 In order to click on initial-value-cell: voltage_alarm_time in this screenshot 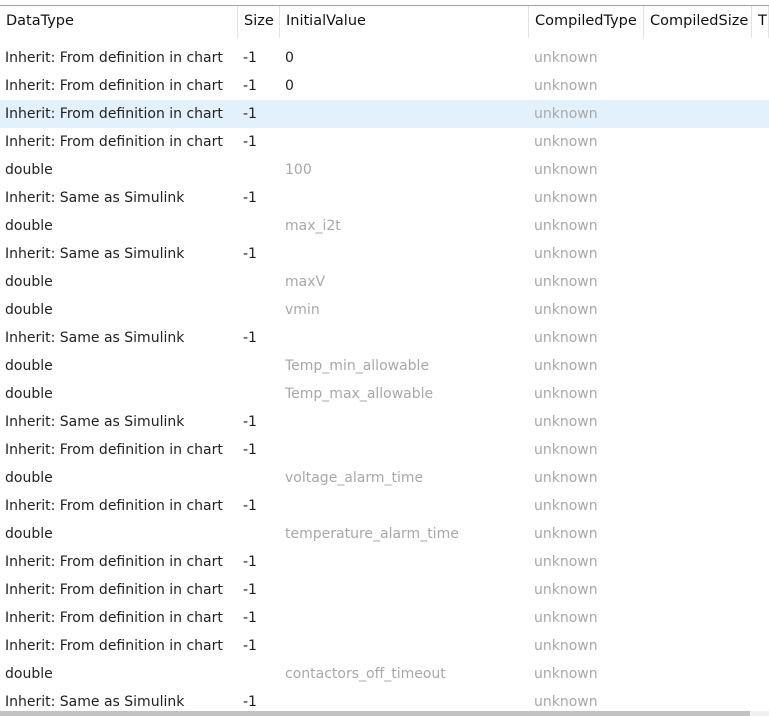, I will do `click(404, 478)`.